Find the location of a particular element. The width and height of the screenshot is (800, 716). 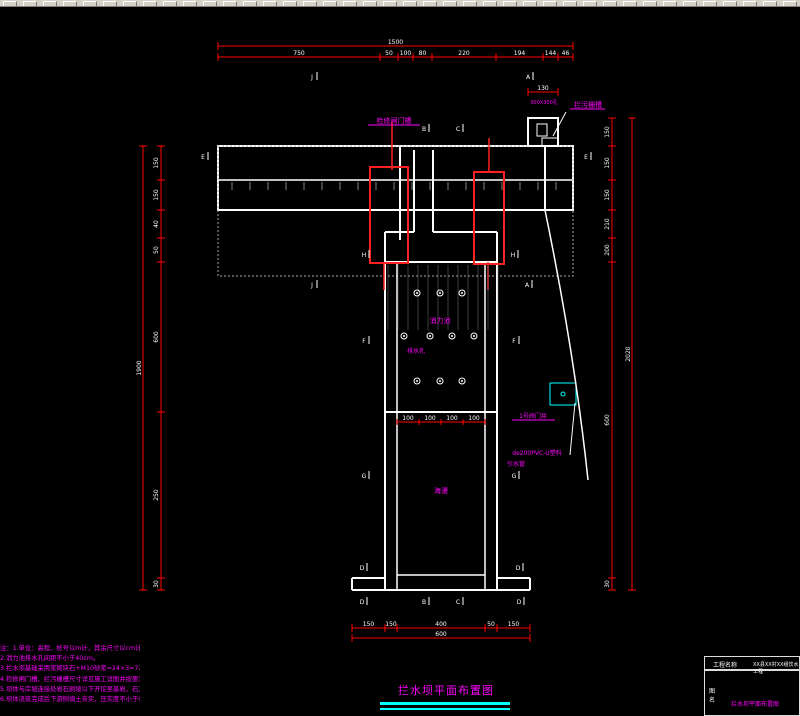

section-marker-d-bot_right: D is located at coordinates (519, 602).